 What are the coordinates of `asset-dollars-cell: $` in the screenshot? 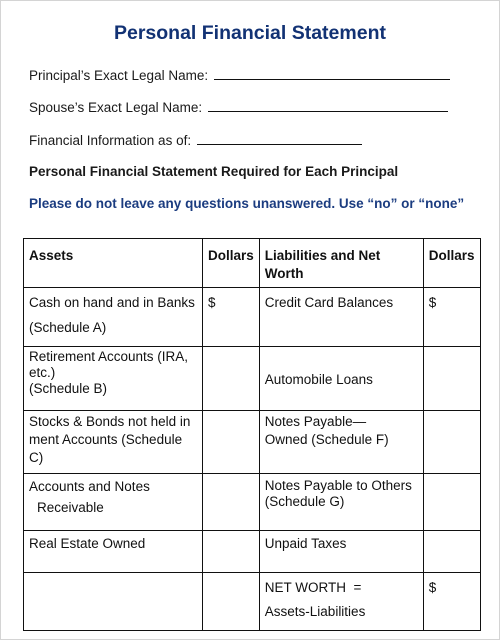 It's located at (231, 317).